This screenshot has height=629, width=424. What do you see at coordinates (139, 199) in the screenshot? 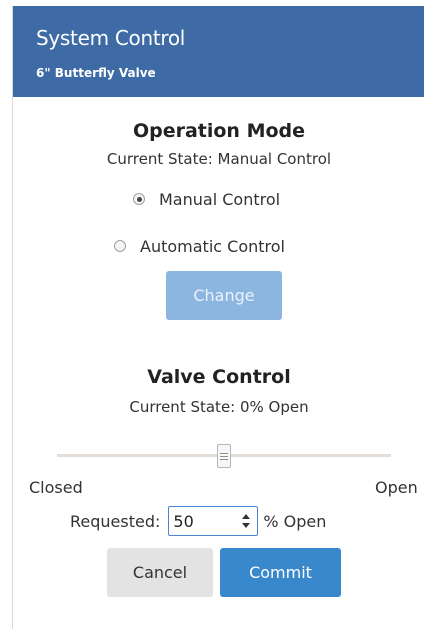
I see `radio-checked-icon` at bounding box center [139, 199].